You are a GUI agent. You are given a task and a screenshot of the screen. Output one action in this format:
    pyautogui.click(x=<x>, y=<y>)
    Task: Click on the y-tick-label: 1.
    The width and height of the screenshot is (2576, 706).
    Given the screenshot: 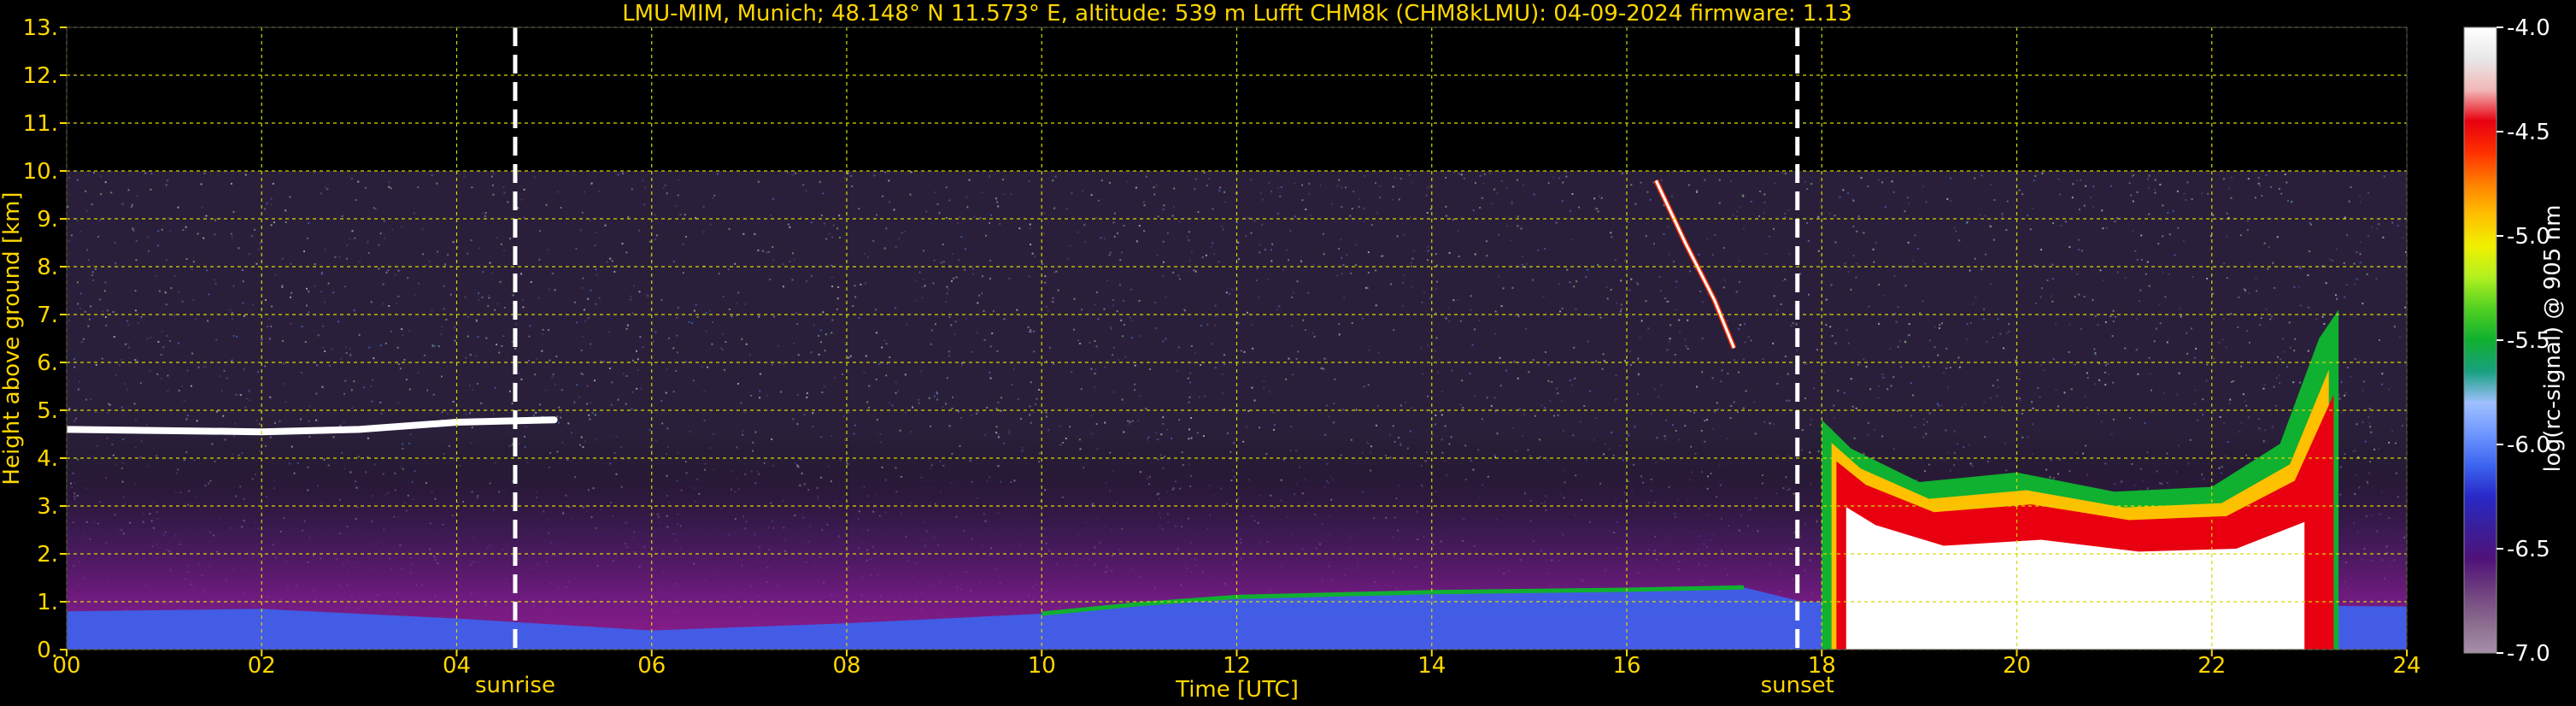 What is the action you would take?
    pyautogui.click(x=47, y=602)
    